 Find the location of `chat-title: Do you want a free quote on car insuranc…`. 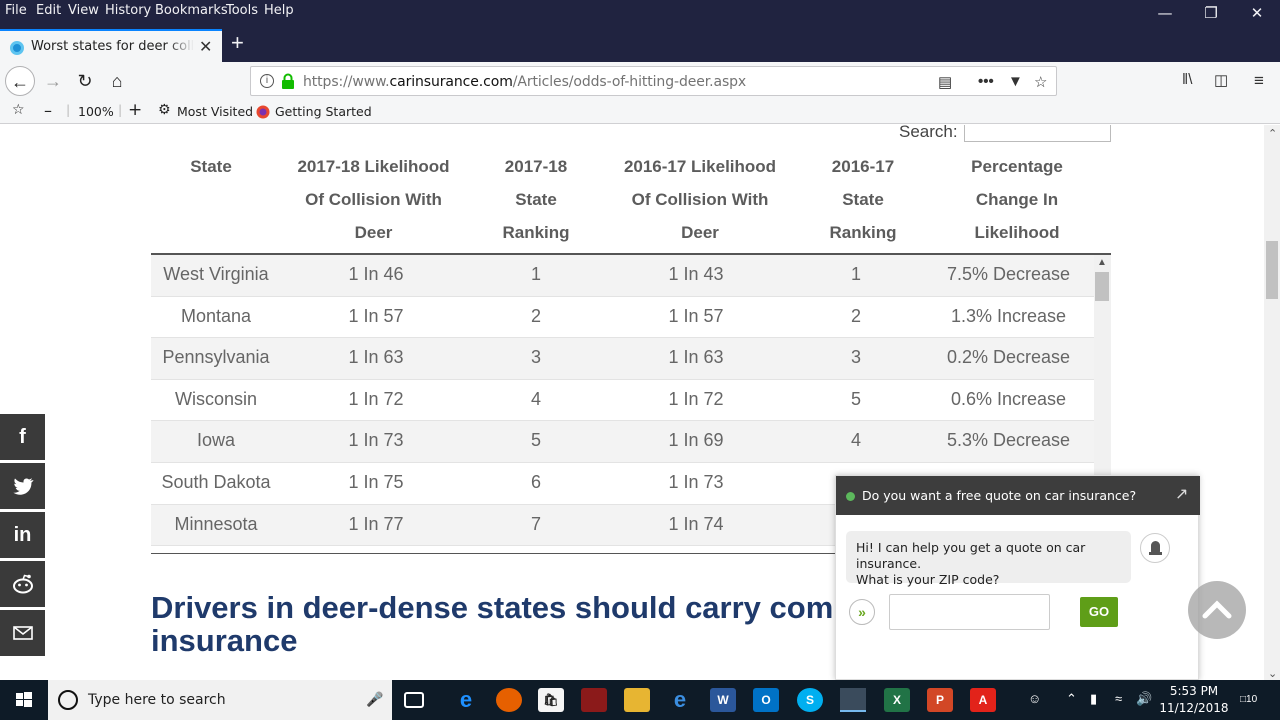

chat-title: Do you want a free quote on car insuranc… is located at coordinates (999, 495).